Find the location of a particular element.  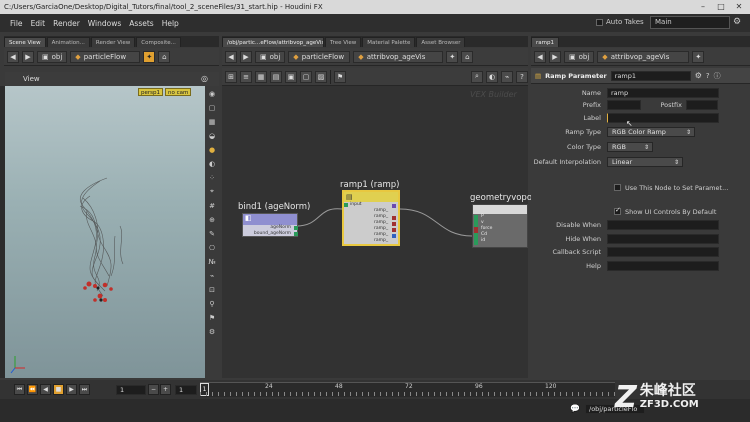

frame-minus-icon: − is located at coordinates (153, 389).